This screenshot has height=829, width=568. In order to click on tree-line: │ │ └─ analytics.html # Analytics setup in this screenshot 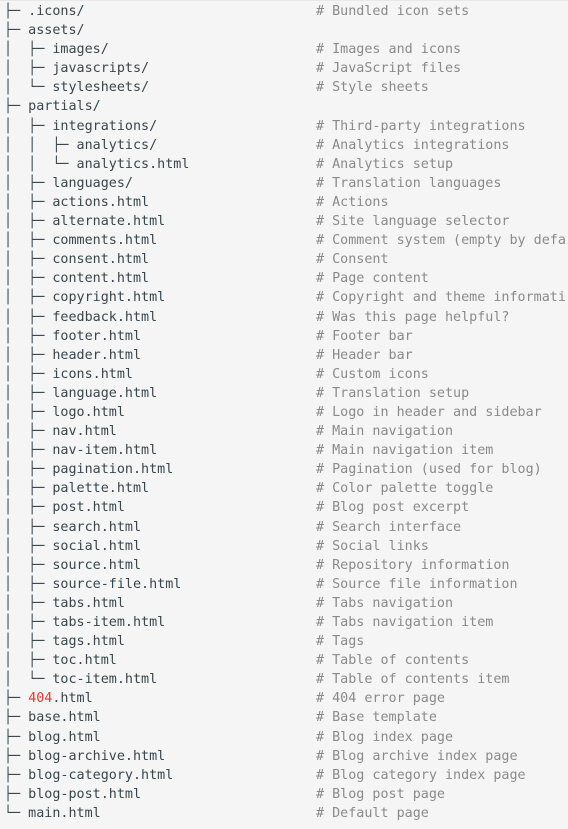, I will do `click(284, 164)`.